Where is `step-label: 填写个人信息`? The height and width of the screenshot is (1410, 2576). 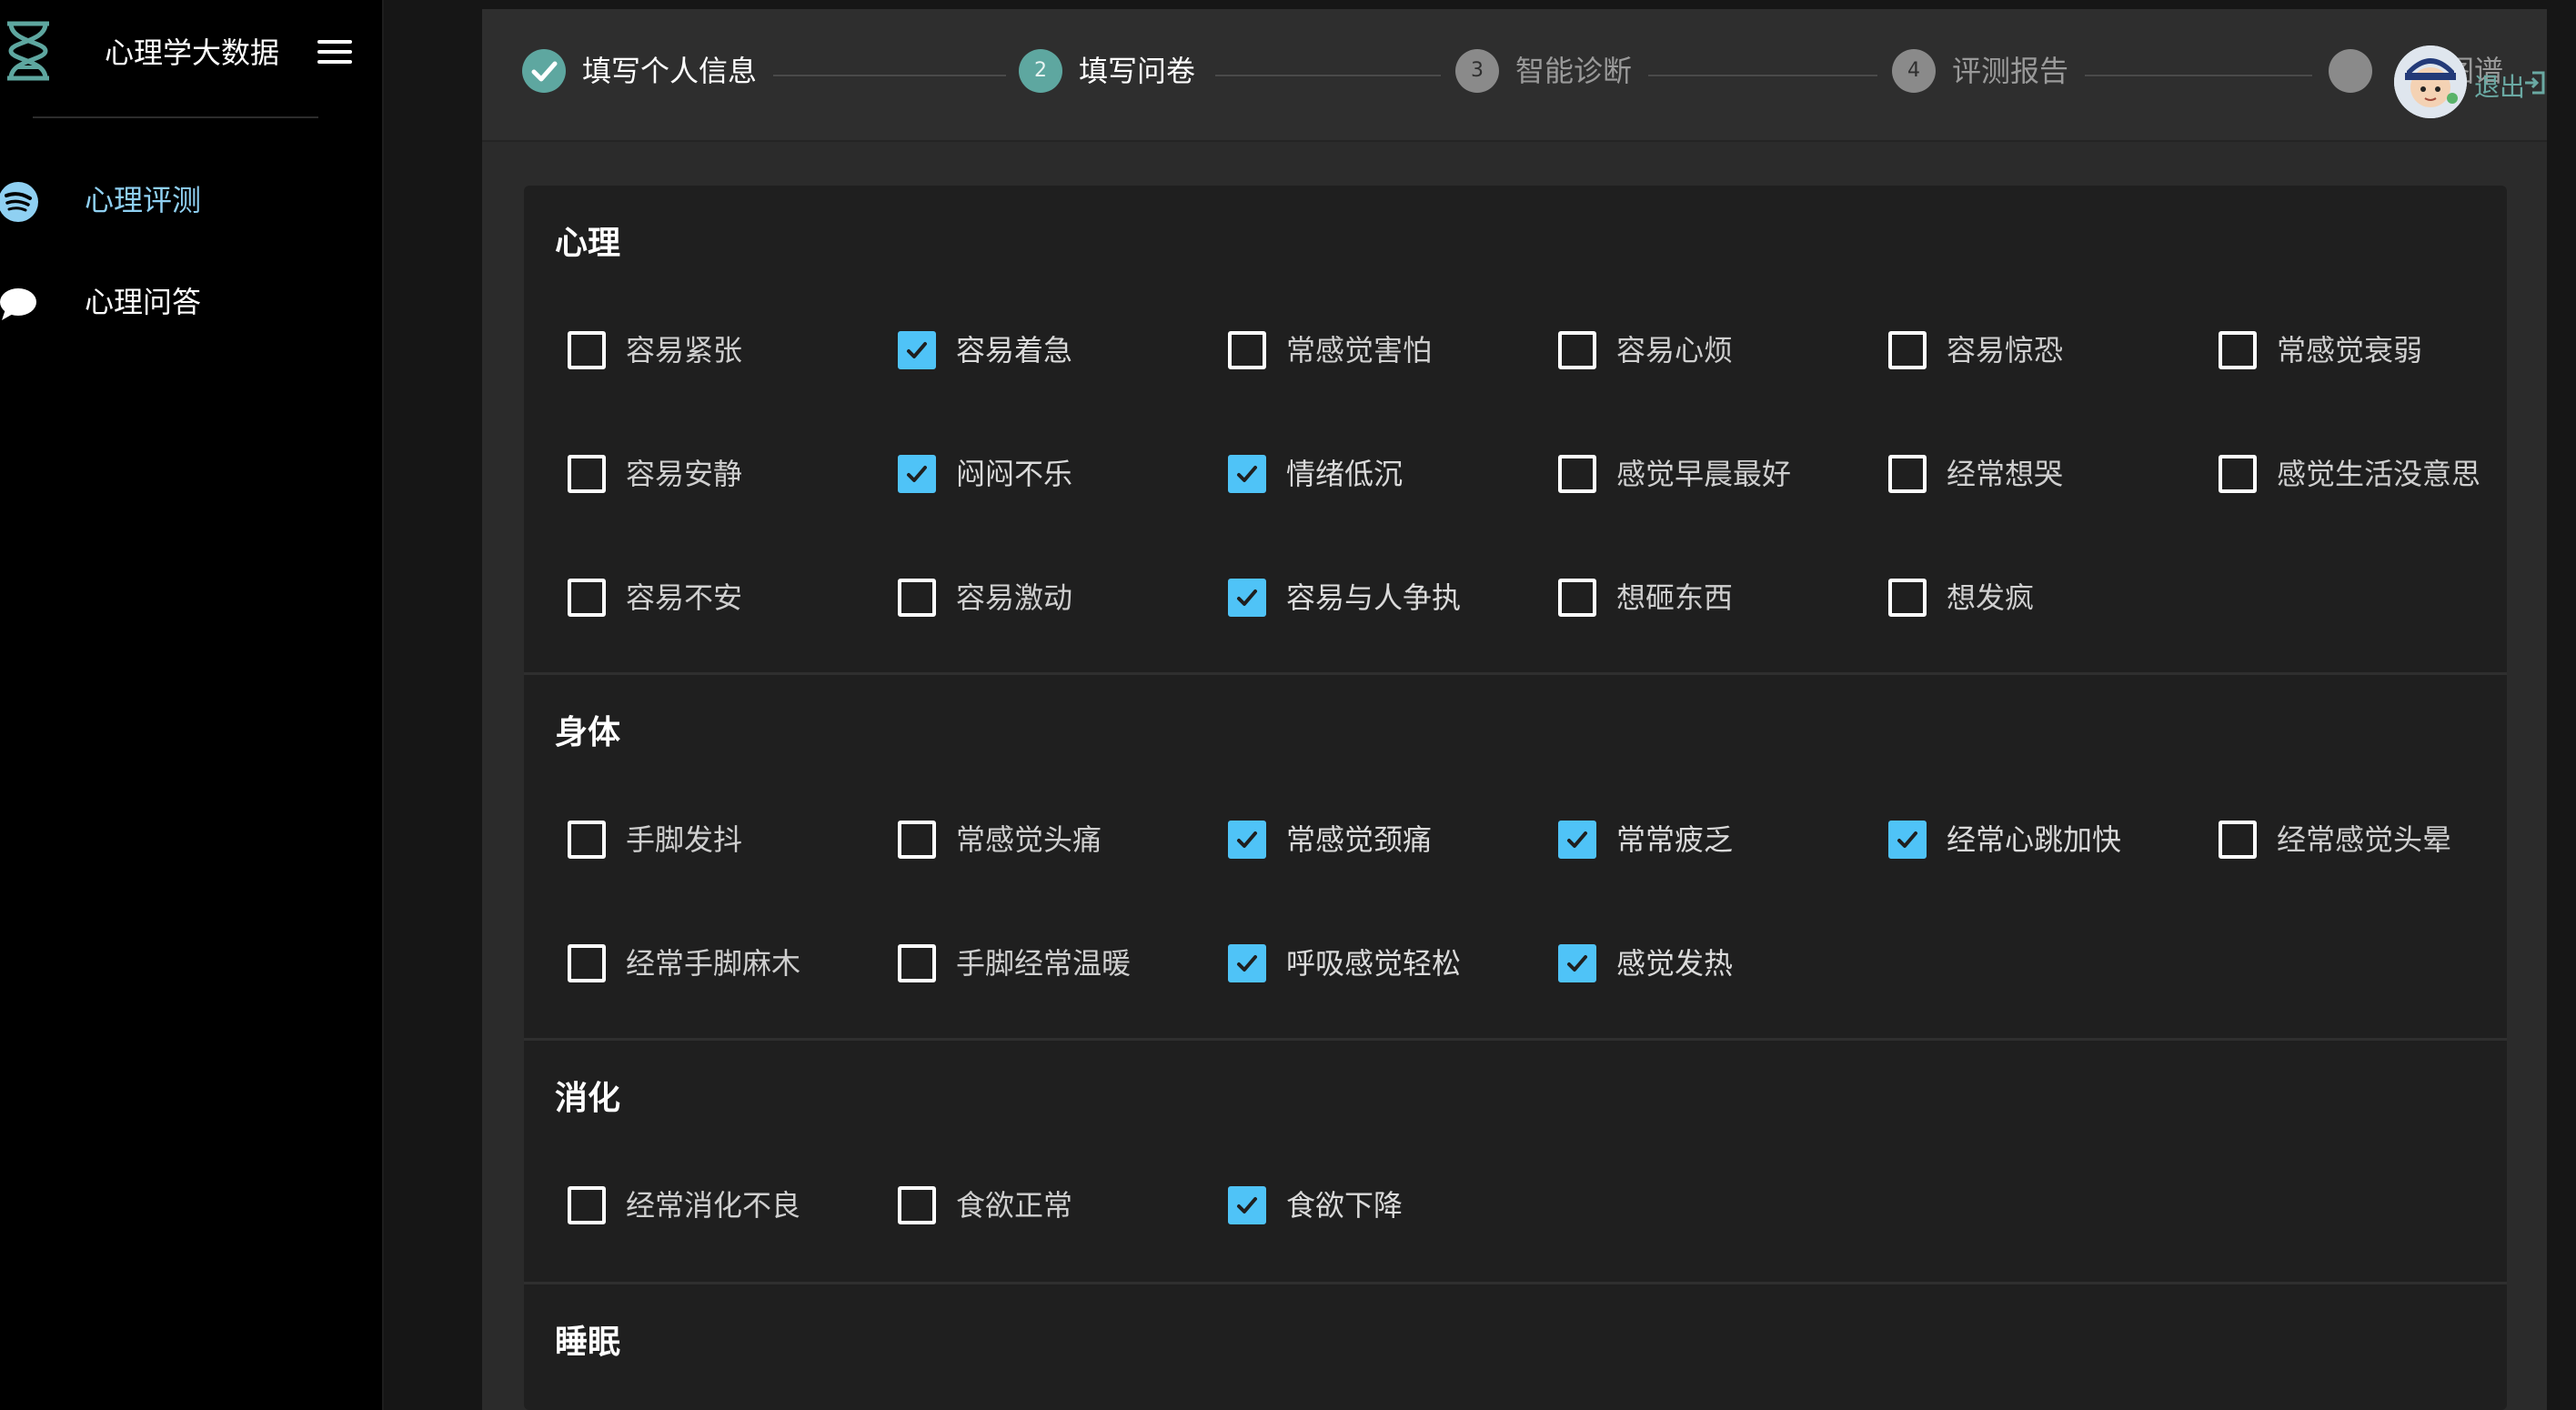 step-label: 填写个人信息 is located at coordinates (670, 71).